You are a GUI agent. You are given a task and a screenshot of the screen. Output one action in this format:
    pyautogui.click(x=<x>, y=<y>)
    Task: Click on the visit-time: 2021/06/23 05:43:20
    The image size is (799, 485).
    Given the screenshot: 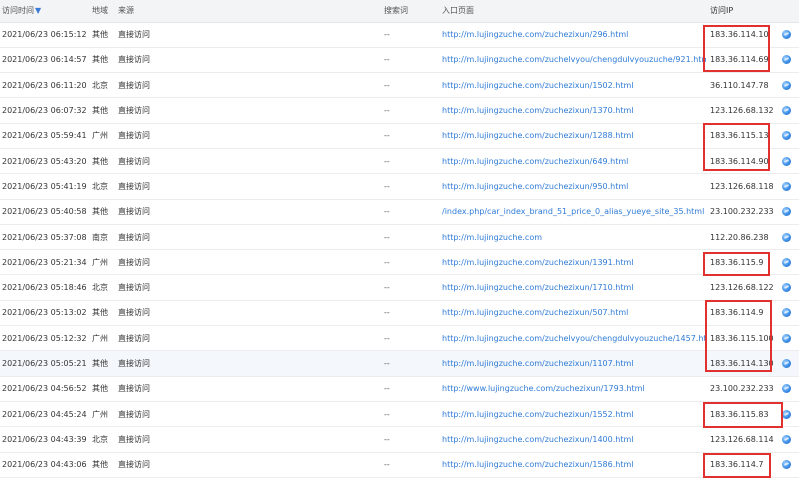 What is the action you would take?
    pyautogui.click(x=44, y=161)
    